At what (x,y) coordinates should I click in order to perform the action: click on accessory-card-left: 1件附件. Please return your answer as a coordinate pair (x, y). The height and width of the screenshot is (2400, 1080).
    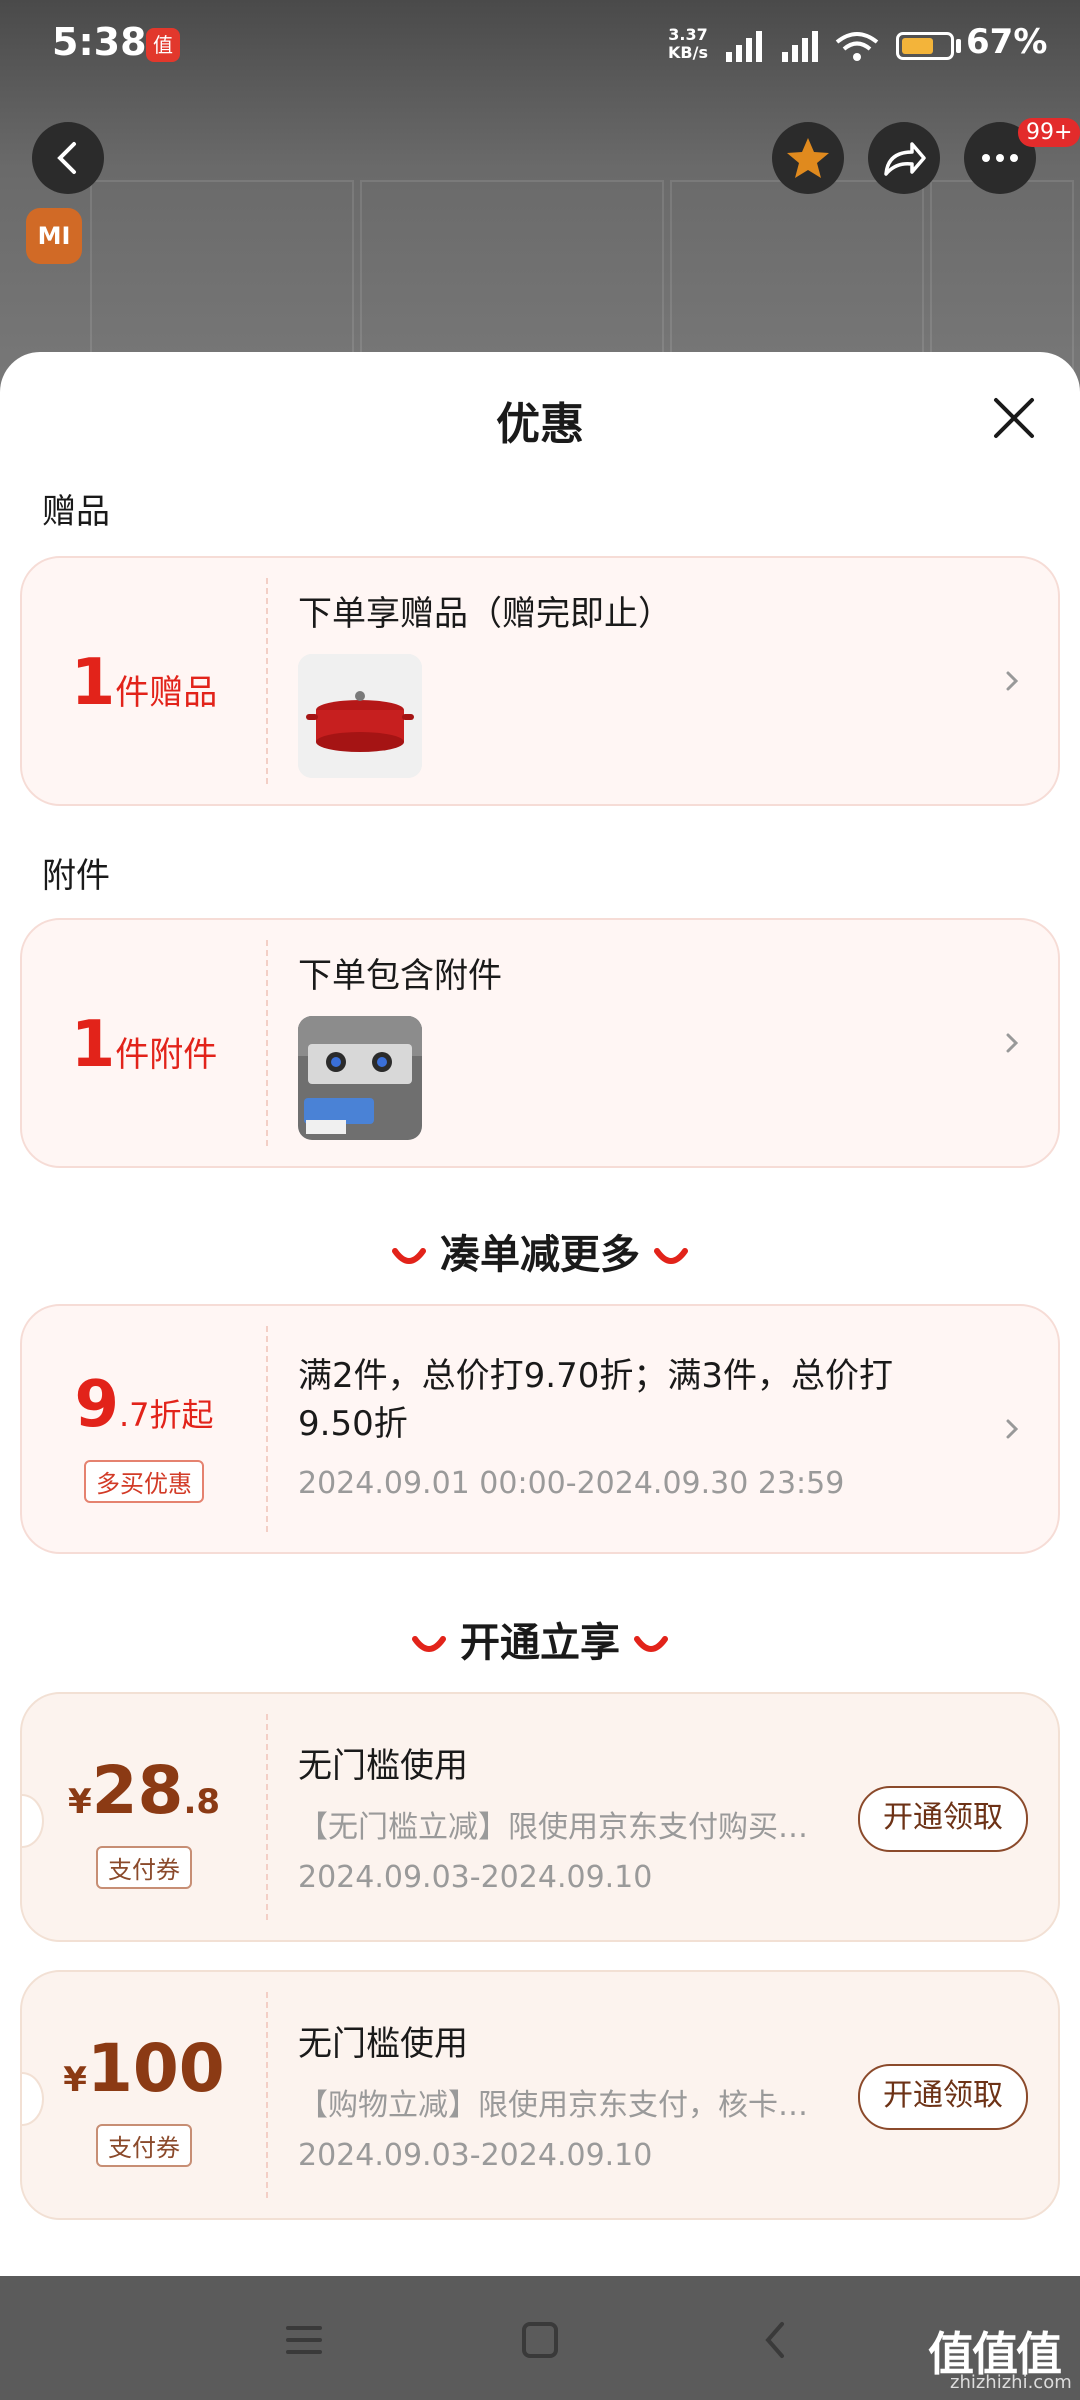
    Looking at the image, I should click on (144, 1043).